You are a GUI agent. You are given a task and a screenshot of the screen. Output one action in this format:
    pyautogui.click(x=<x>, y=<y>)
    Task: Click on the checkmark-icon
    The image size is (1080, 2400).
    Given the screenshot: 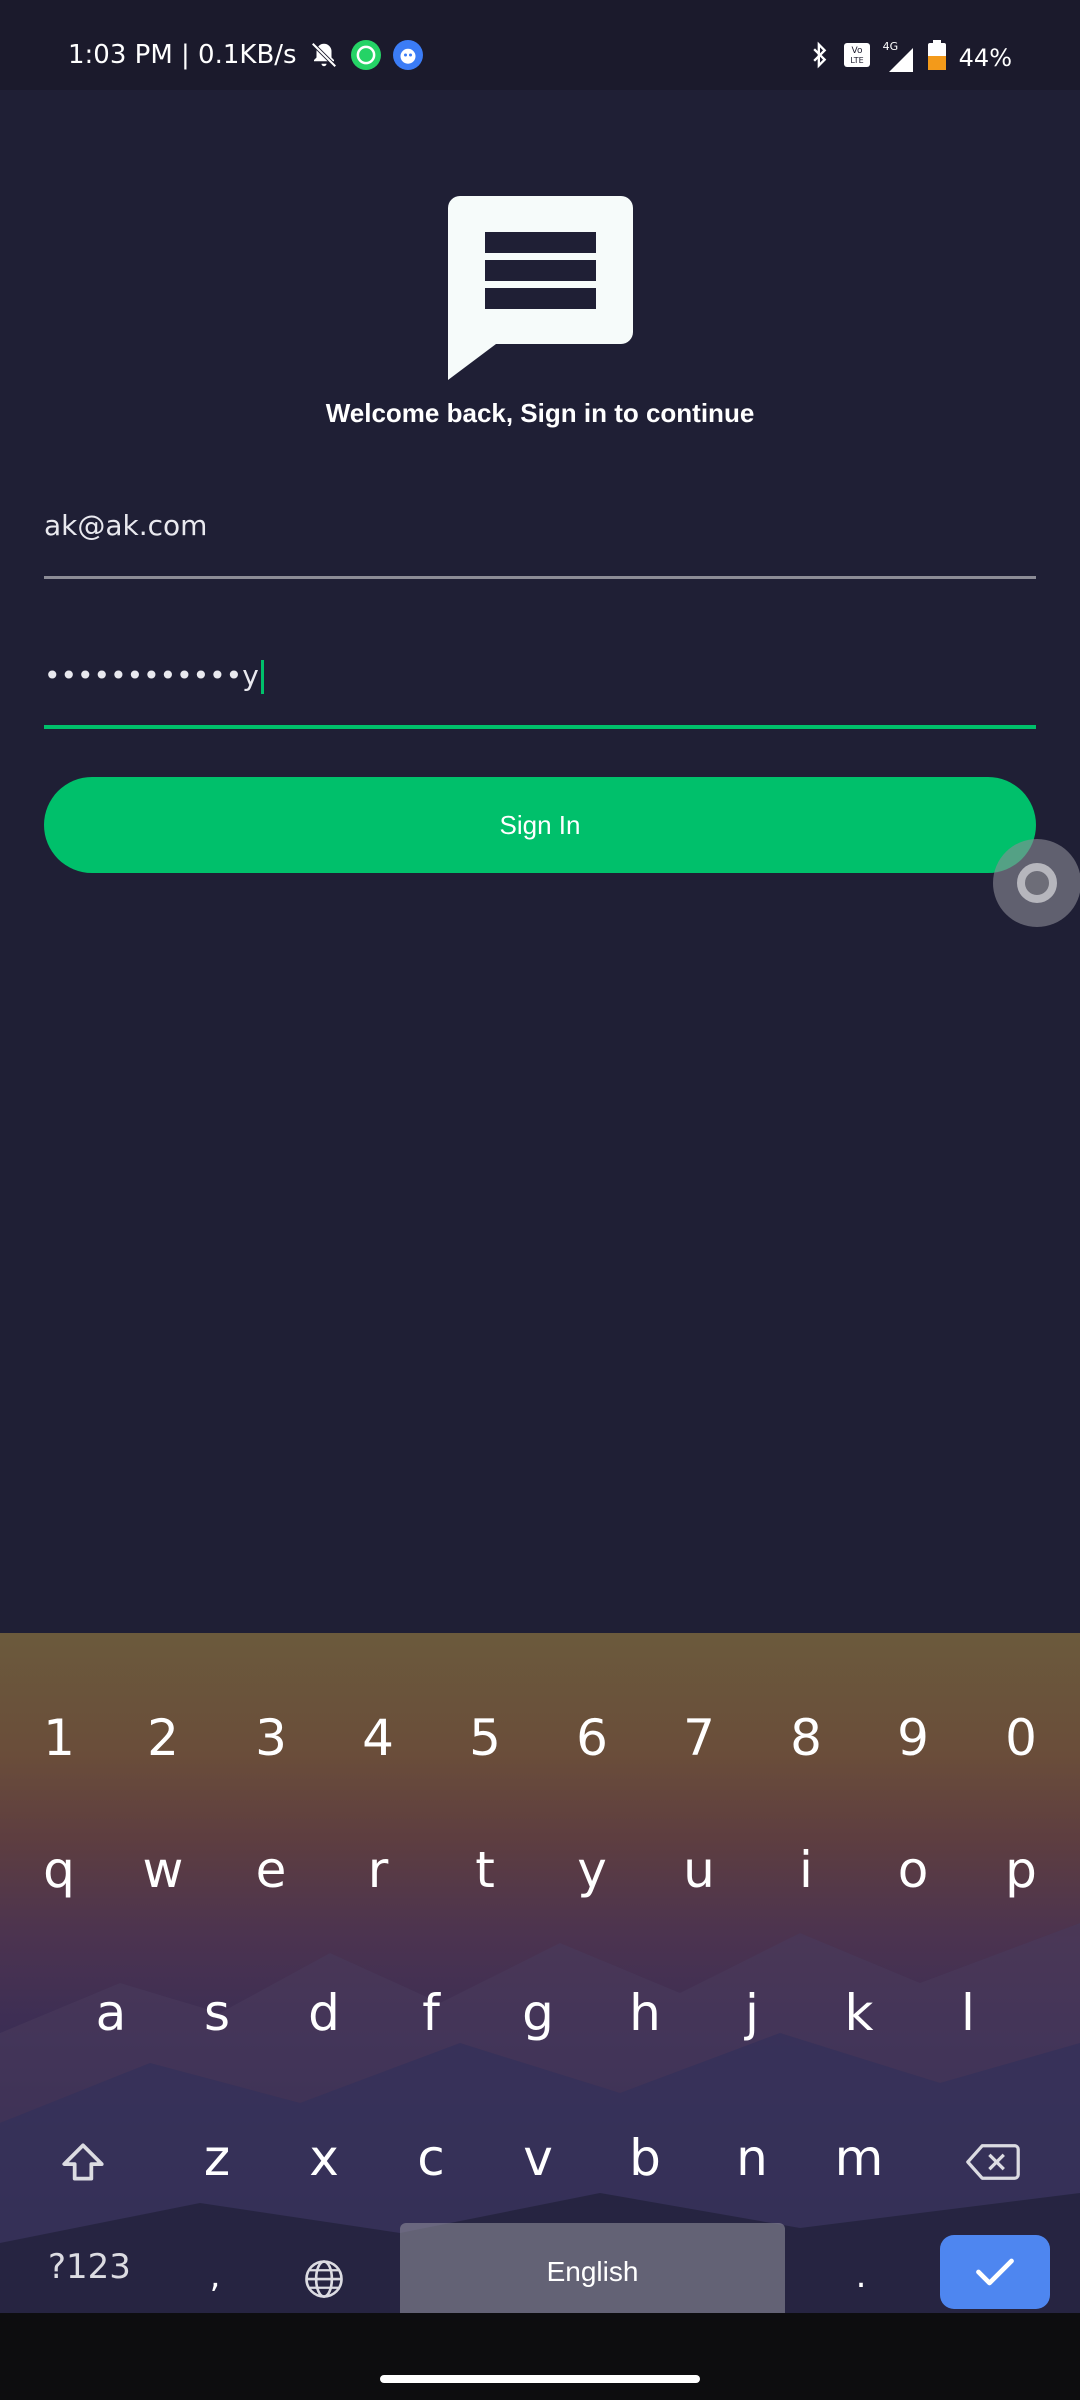 What is the action you would take?
    pyautogui.click(x=995, y=2272)
    